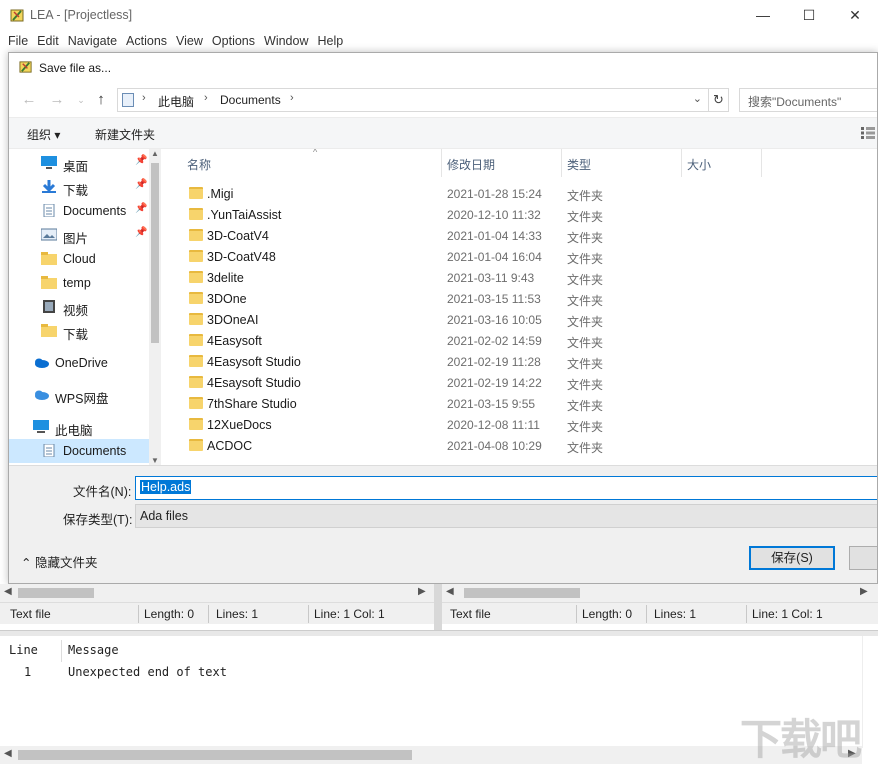  What do you see at coordinates (59, 561) in the screenshot?
I see `hide-folders-toggle: ⌃ 隐藏文件夹` at bounding box center [59, 561].